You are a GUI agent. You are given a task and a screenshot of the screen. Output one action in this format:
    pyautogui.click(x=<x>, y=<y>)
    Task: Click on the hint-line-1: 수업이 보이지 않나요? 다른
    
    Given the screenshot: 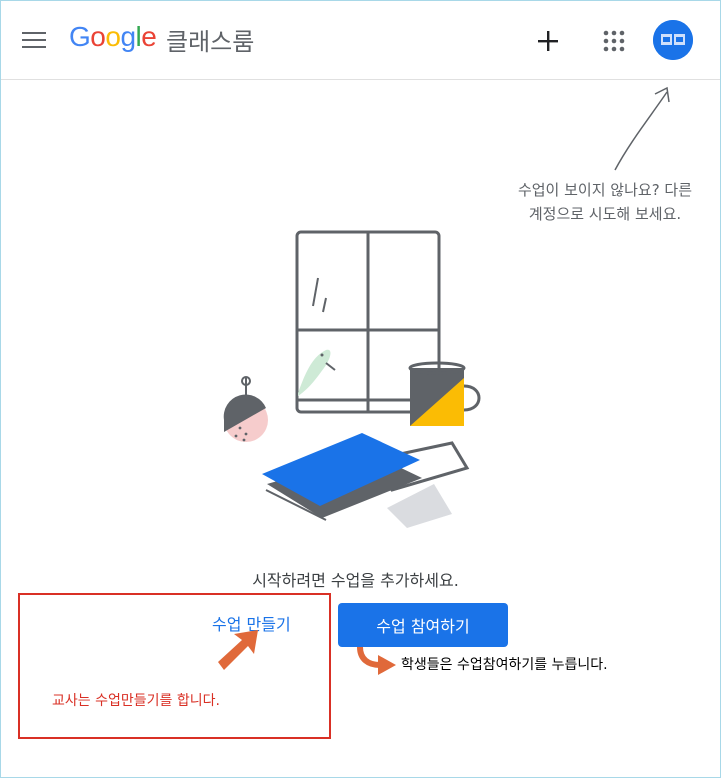 What is the action you would take?
    pyautogui.click(x=605, y=190)
    